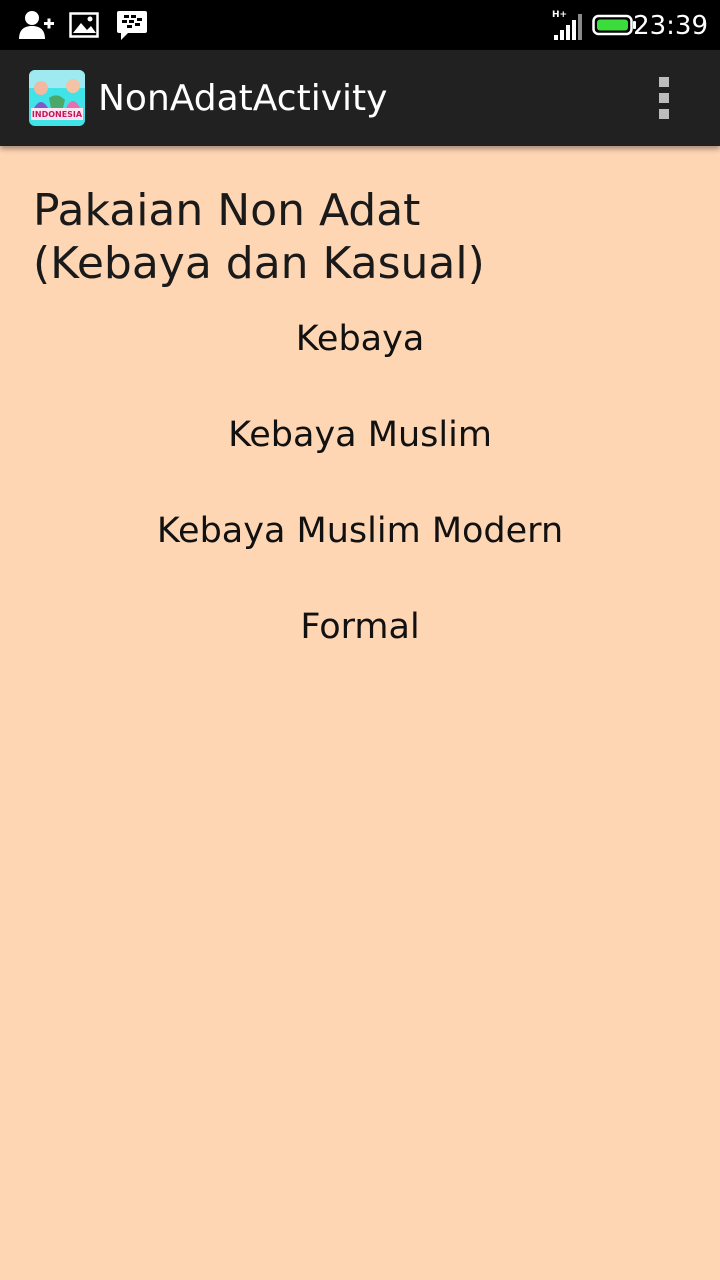 The height and width of the screenshot is (1280, 720). Describe the element at coordinates (360, 456) in the screenshot. I see `category-item-kebaya-muslim: Kebaya Muslim` at that location.